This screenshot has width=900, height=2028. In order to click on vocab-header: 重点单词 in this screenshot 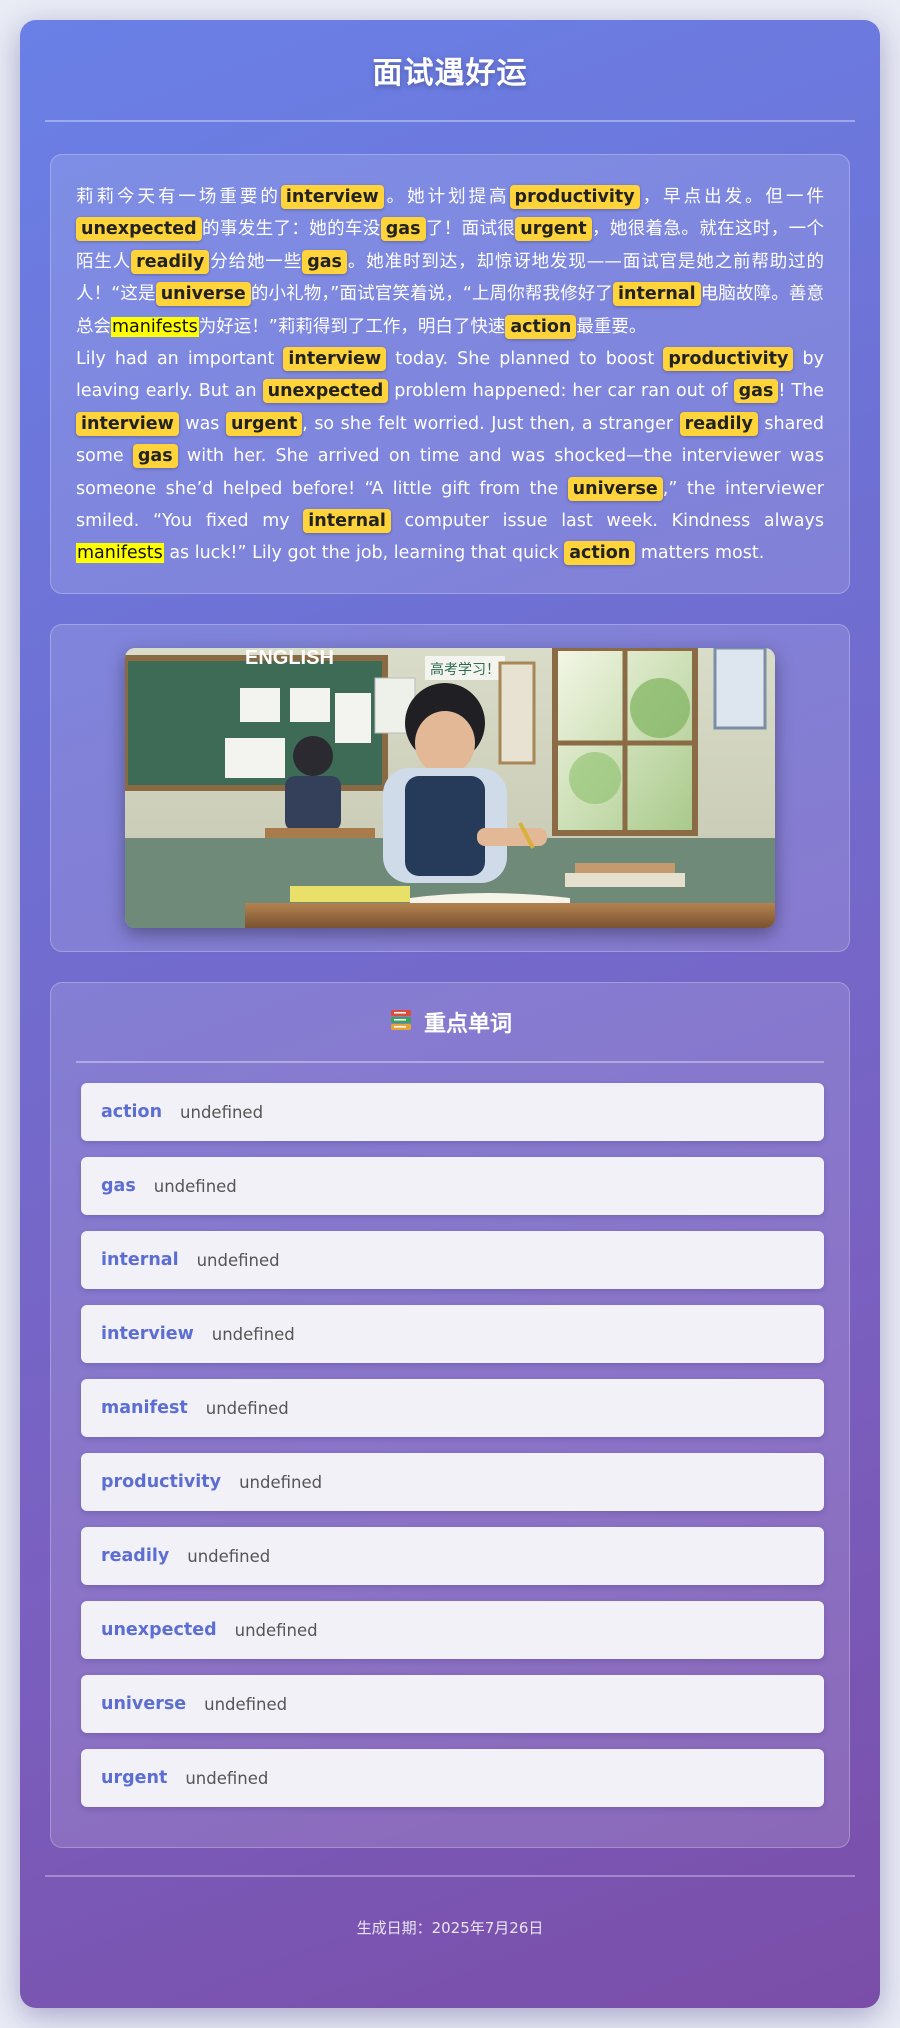, I will do `click(450, 1023)`.